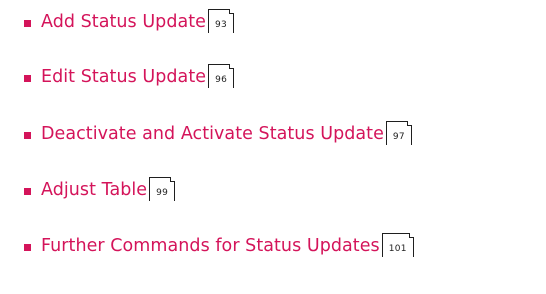 This screenshot has height=294, width=546. I want to click on page-number: 101, so click(397, 249).